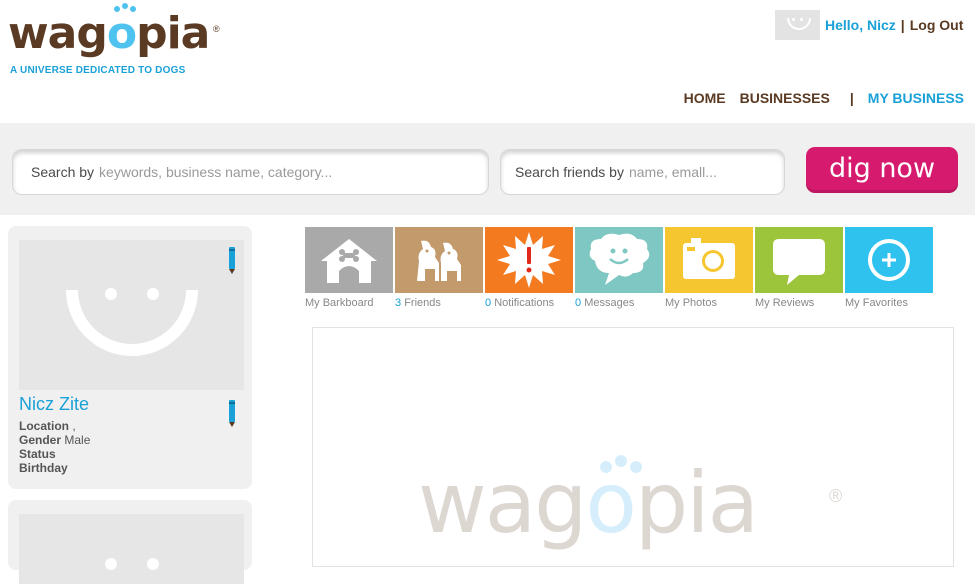 This screenshot has height=584, width=975. I want to click on business-search-label: Search by, so click(63, 172).